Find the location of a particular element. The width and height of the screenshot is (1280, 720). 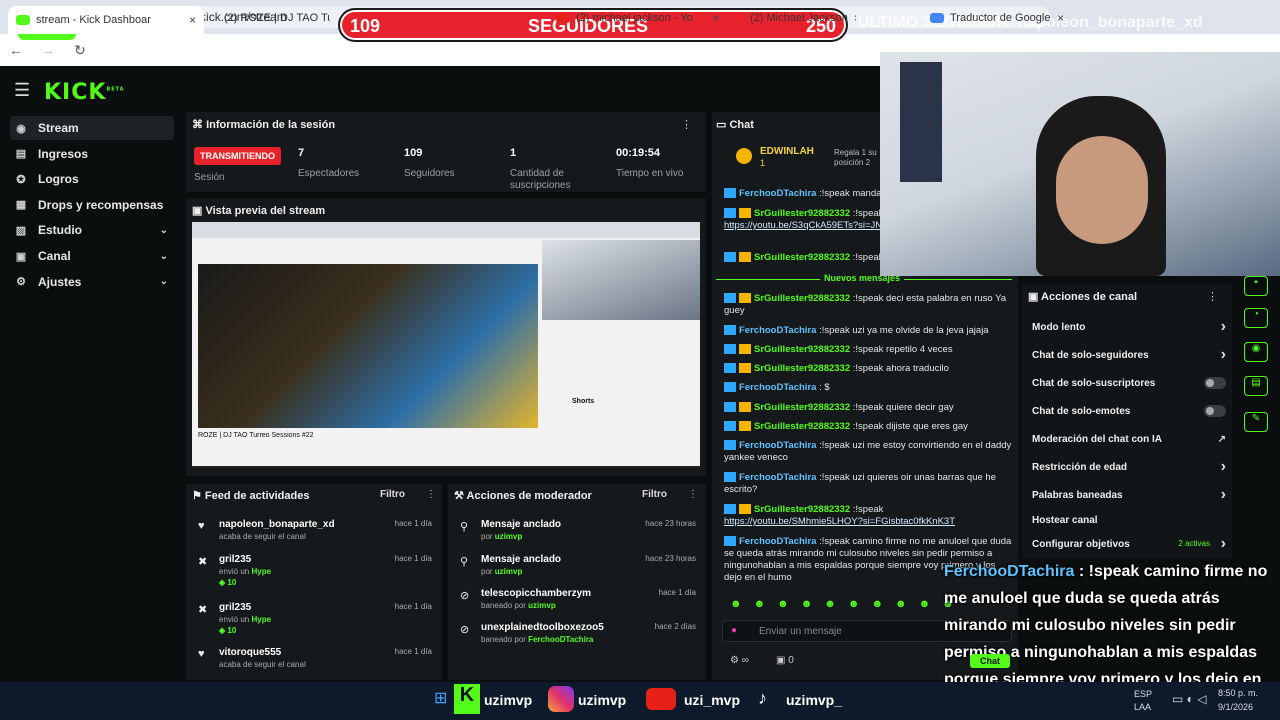

channel-action-8: Hostear canal is located at coordinates (1132, 520).